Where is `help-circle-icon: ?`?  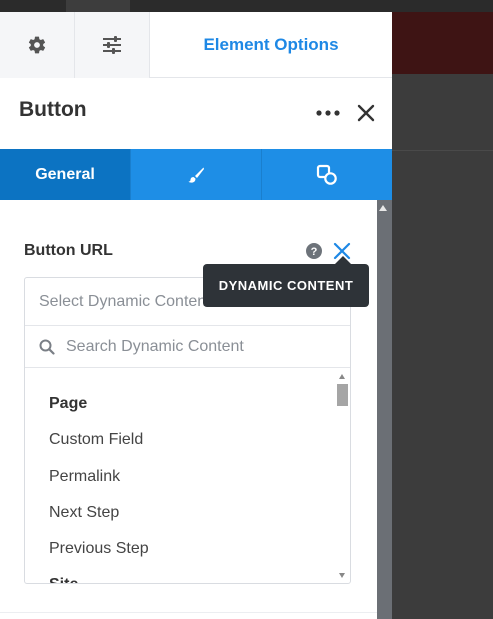 help-circle-icon: ? is located at coordinates (314, 251).